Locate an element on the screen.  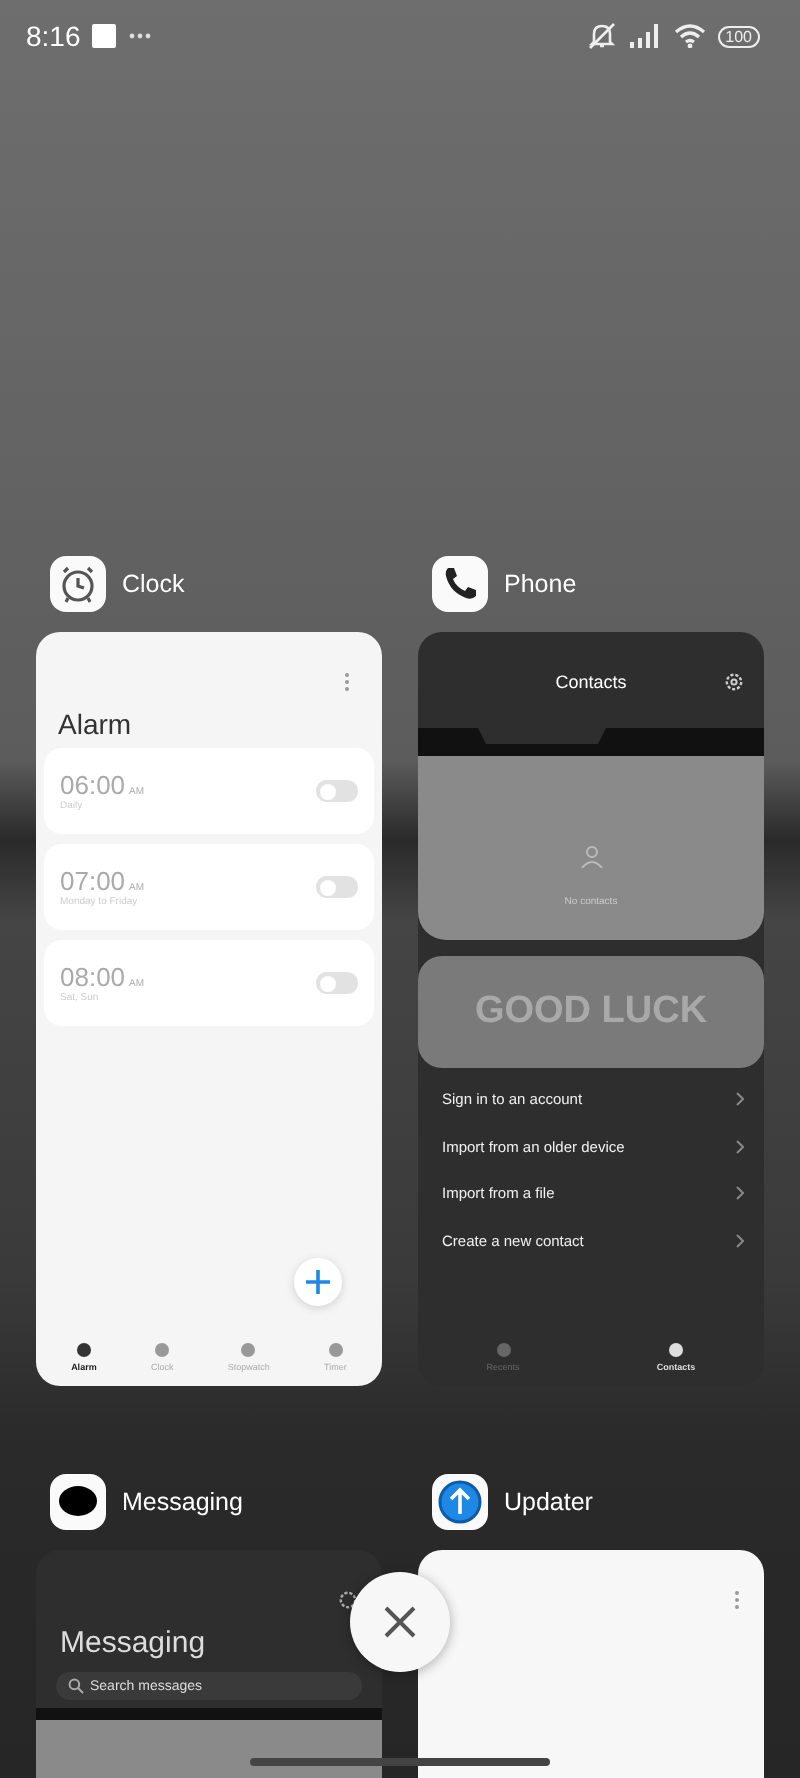
add-alarm-button is located at coordinates (318, 1282).